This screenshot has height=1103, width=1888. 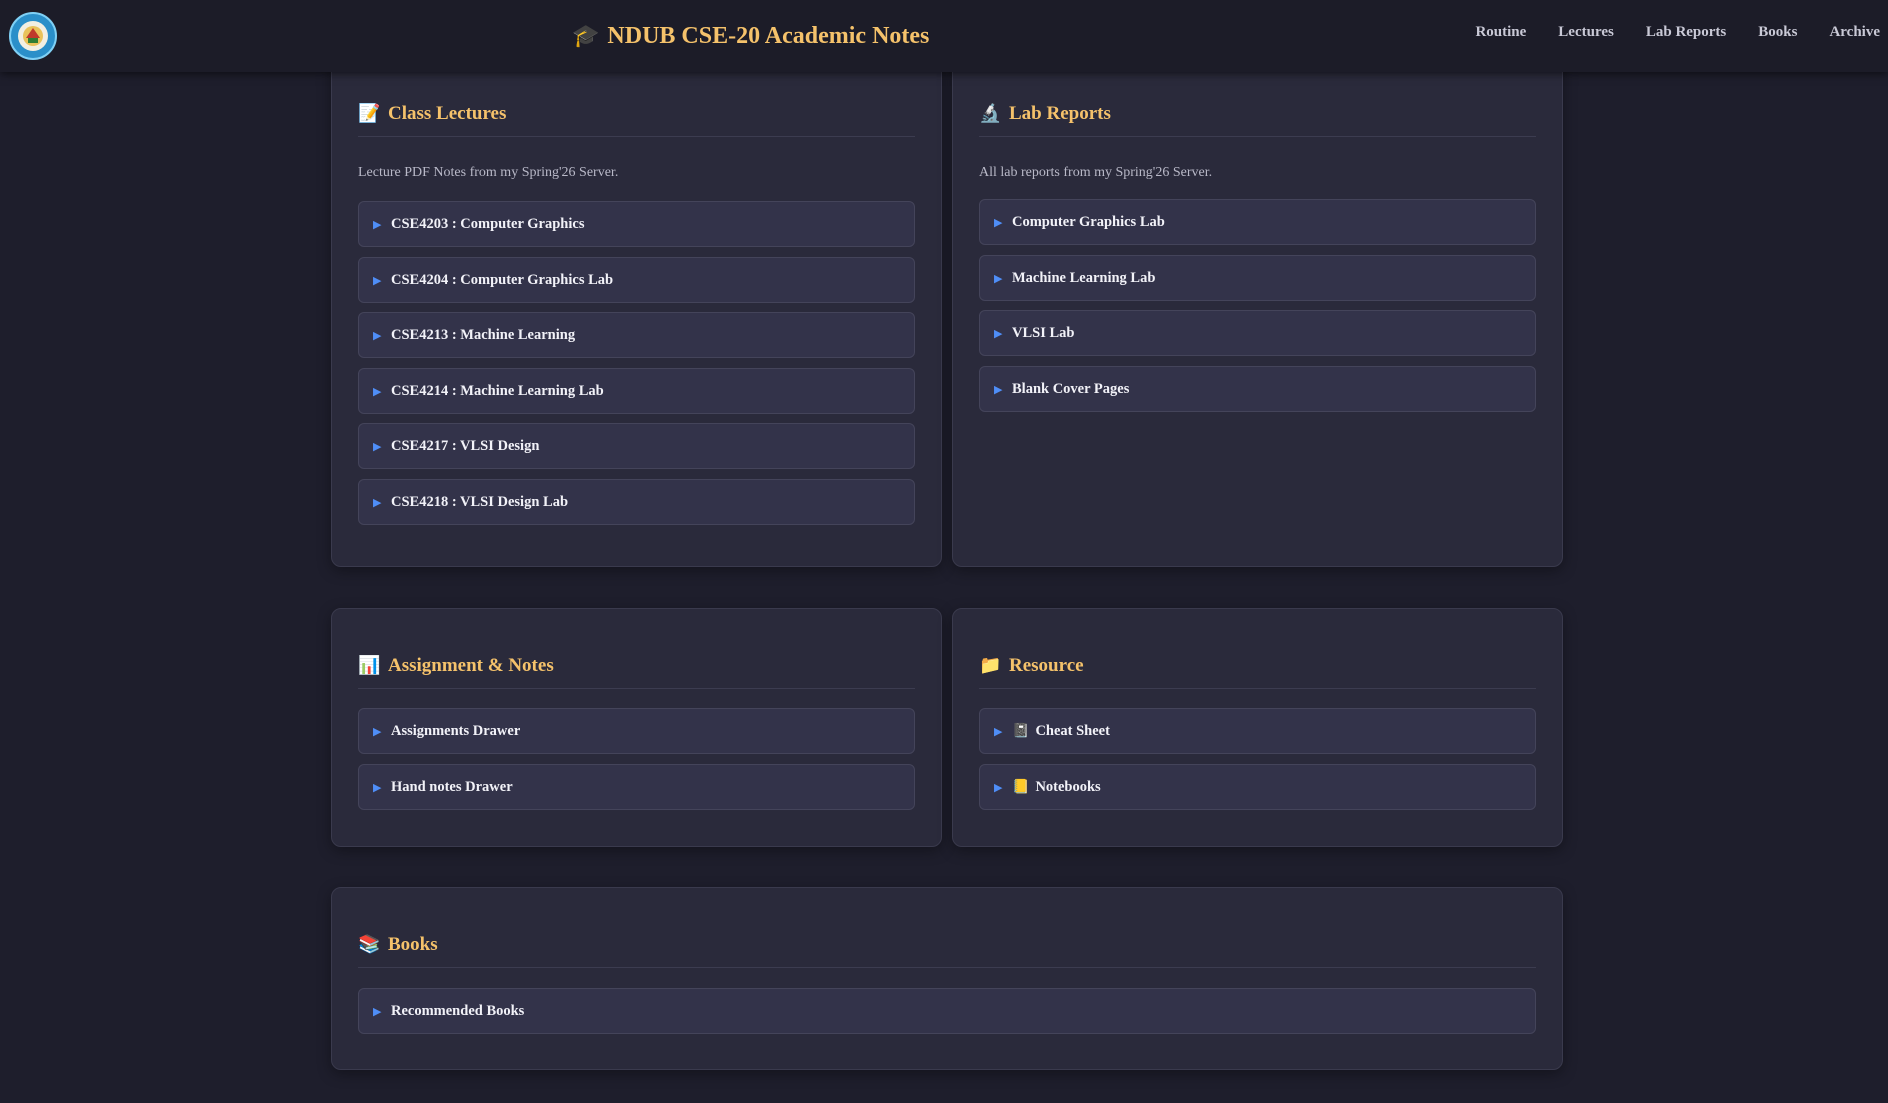 I want to click on nav-lab-reports: Lab Reports, so click(x=1686, y=32).